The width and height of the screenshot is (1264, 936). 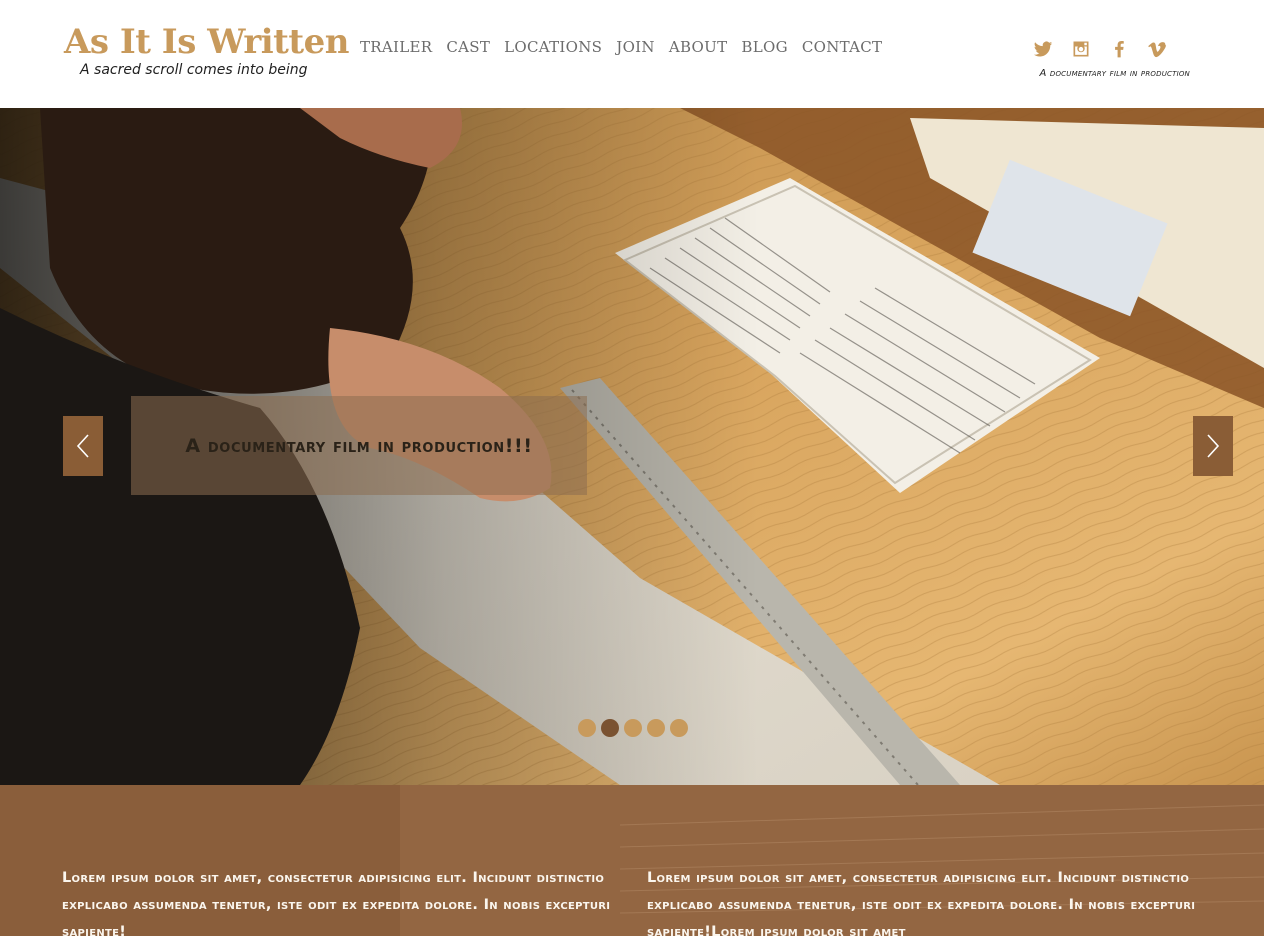 I want to click on slider-next-button, so click(x=1213, y=446).